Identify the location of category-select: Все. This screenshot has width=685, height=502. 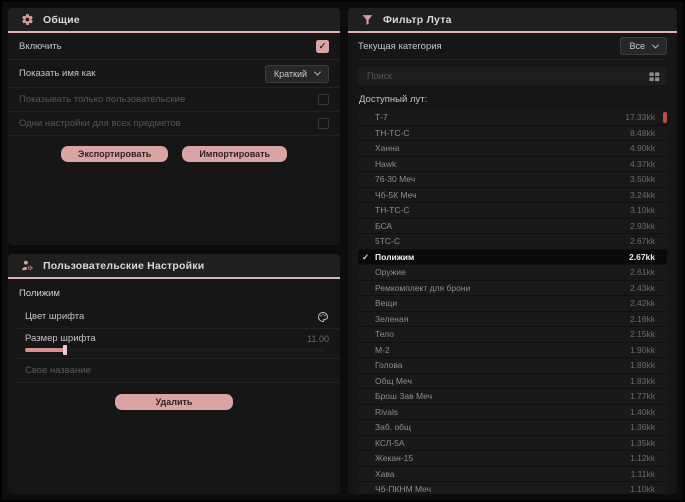
(643, 46).